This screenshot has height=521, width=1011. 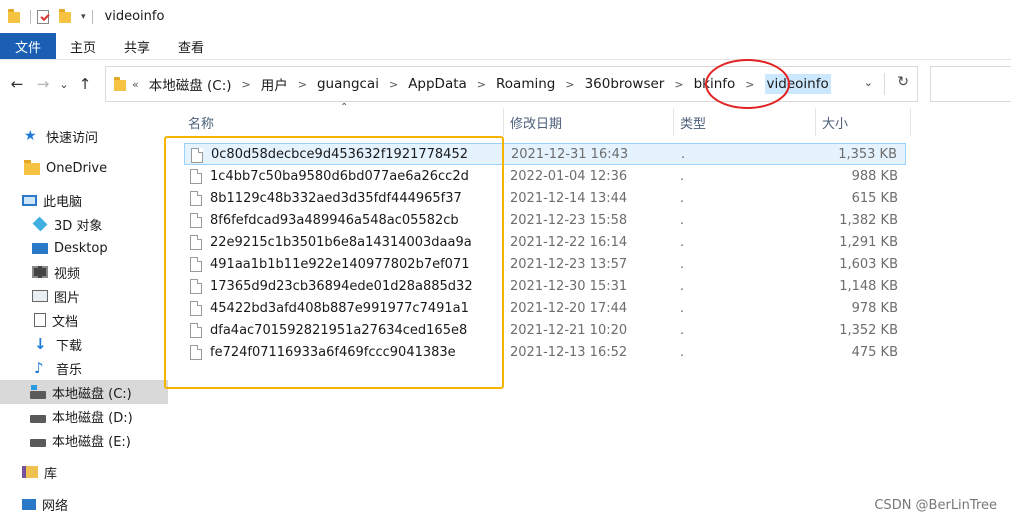 I want to click on file-modified: 2021-12-13 16:52, so click(x=569, y=352).